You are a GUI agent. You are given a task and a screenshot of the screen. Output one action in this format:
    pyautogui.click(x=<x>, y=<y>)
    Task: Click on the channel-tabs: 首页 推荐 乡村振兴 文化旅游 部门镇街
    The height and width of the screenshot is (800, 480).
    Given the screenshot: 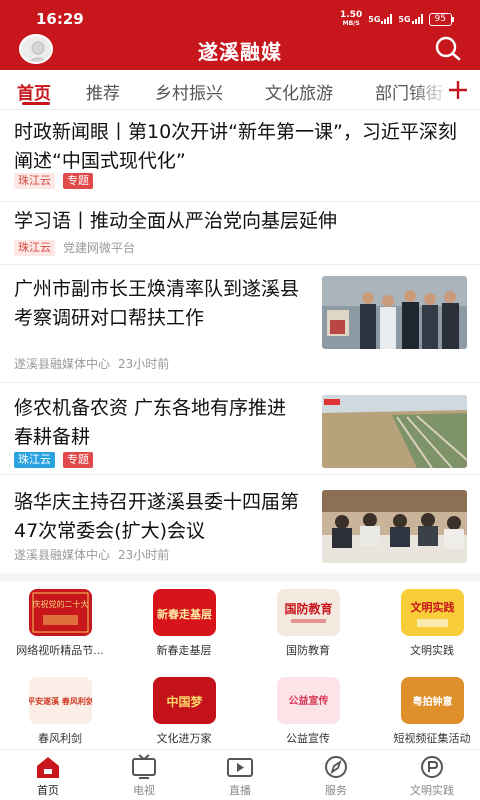 What is the action you would take?
    pyautogui.click(x=240, y=90)
    